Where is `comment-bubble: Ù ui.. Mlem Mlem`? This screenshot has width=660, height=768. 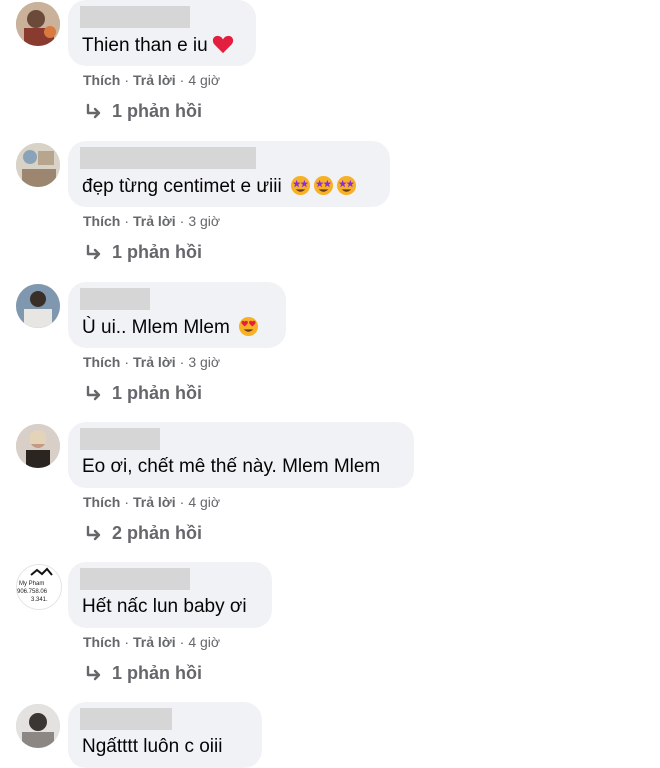 comment-bubble: Ù ui.. Mlem Mlem is located at coordinates (177, 315).